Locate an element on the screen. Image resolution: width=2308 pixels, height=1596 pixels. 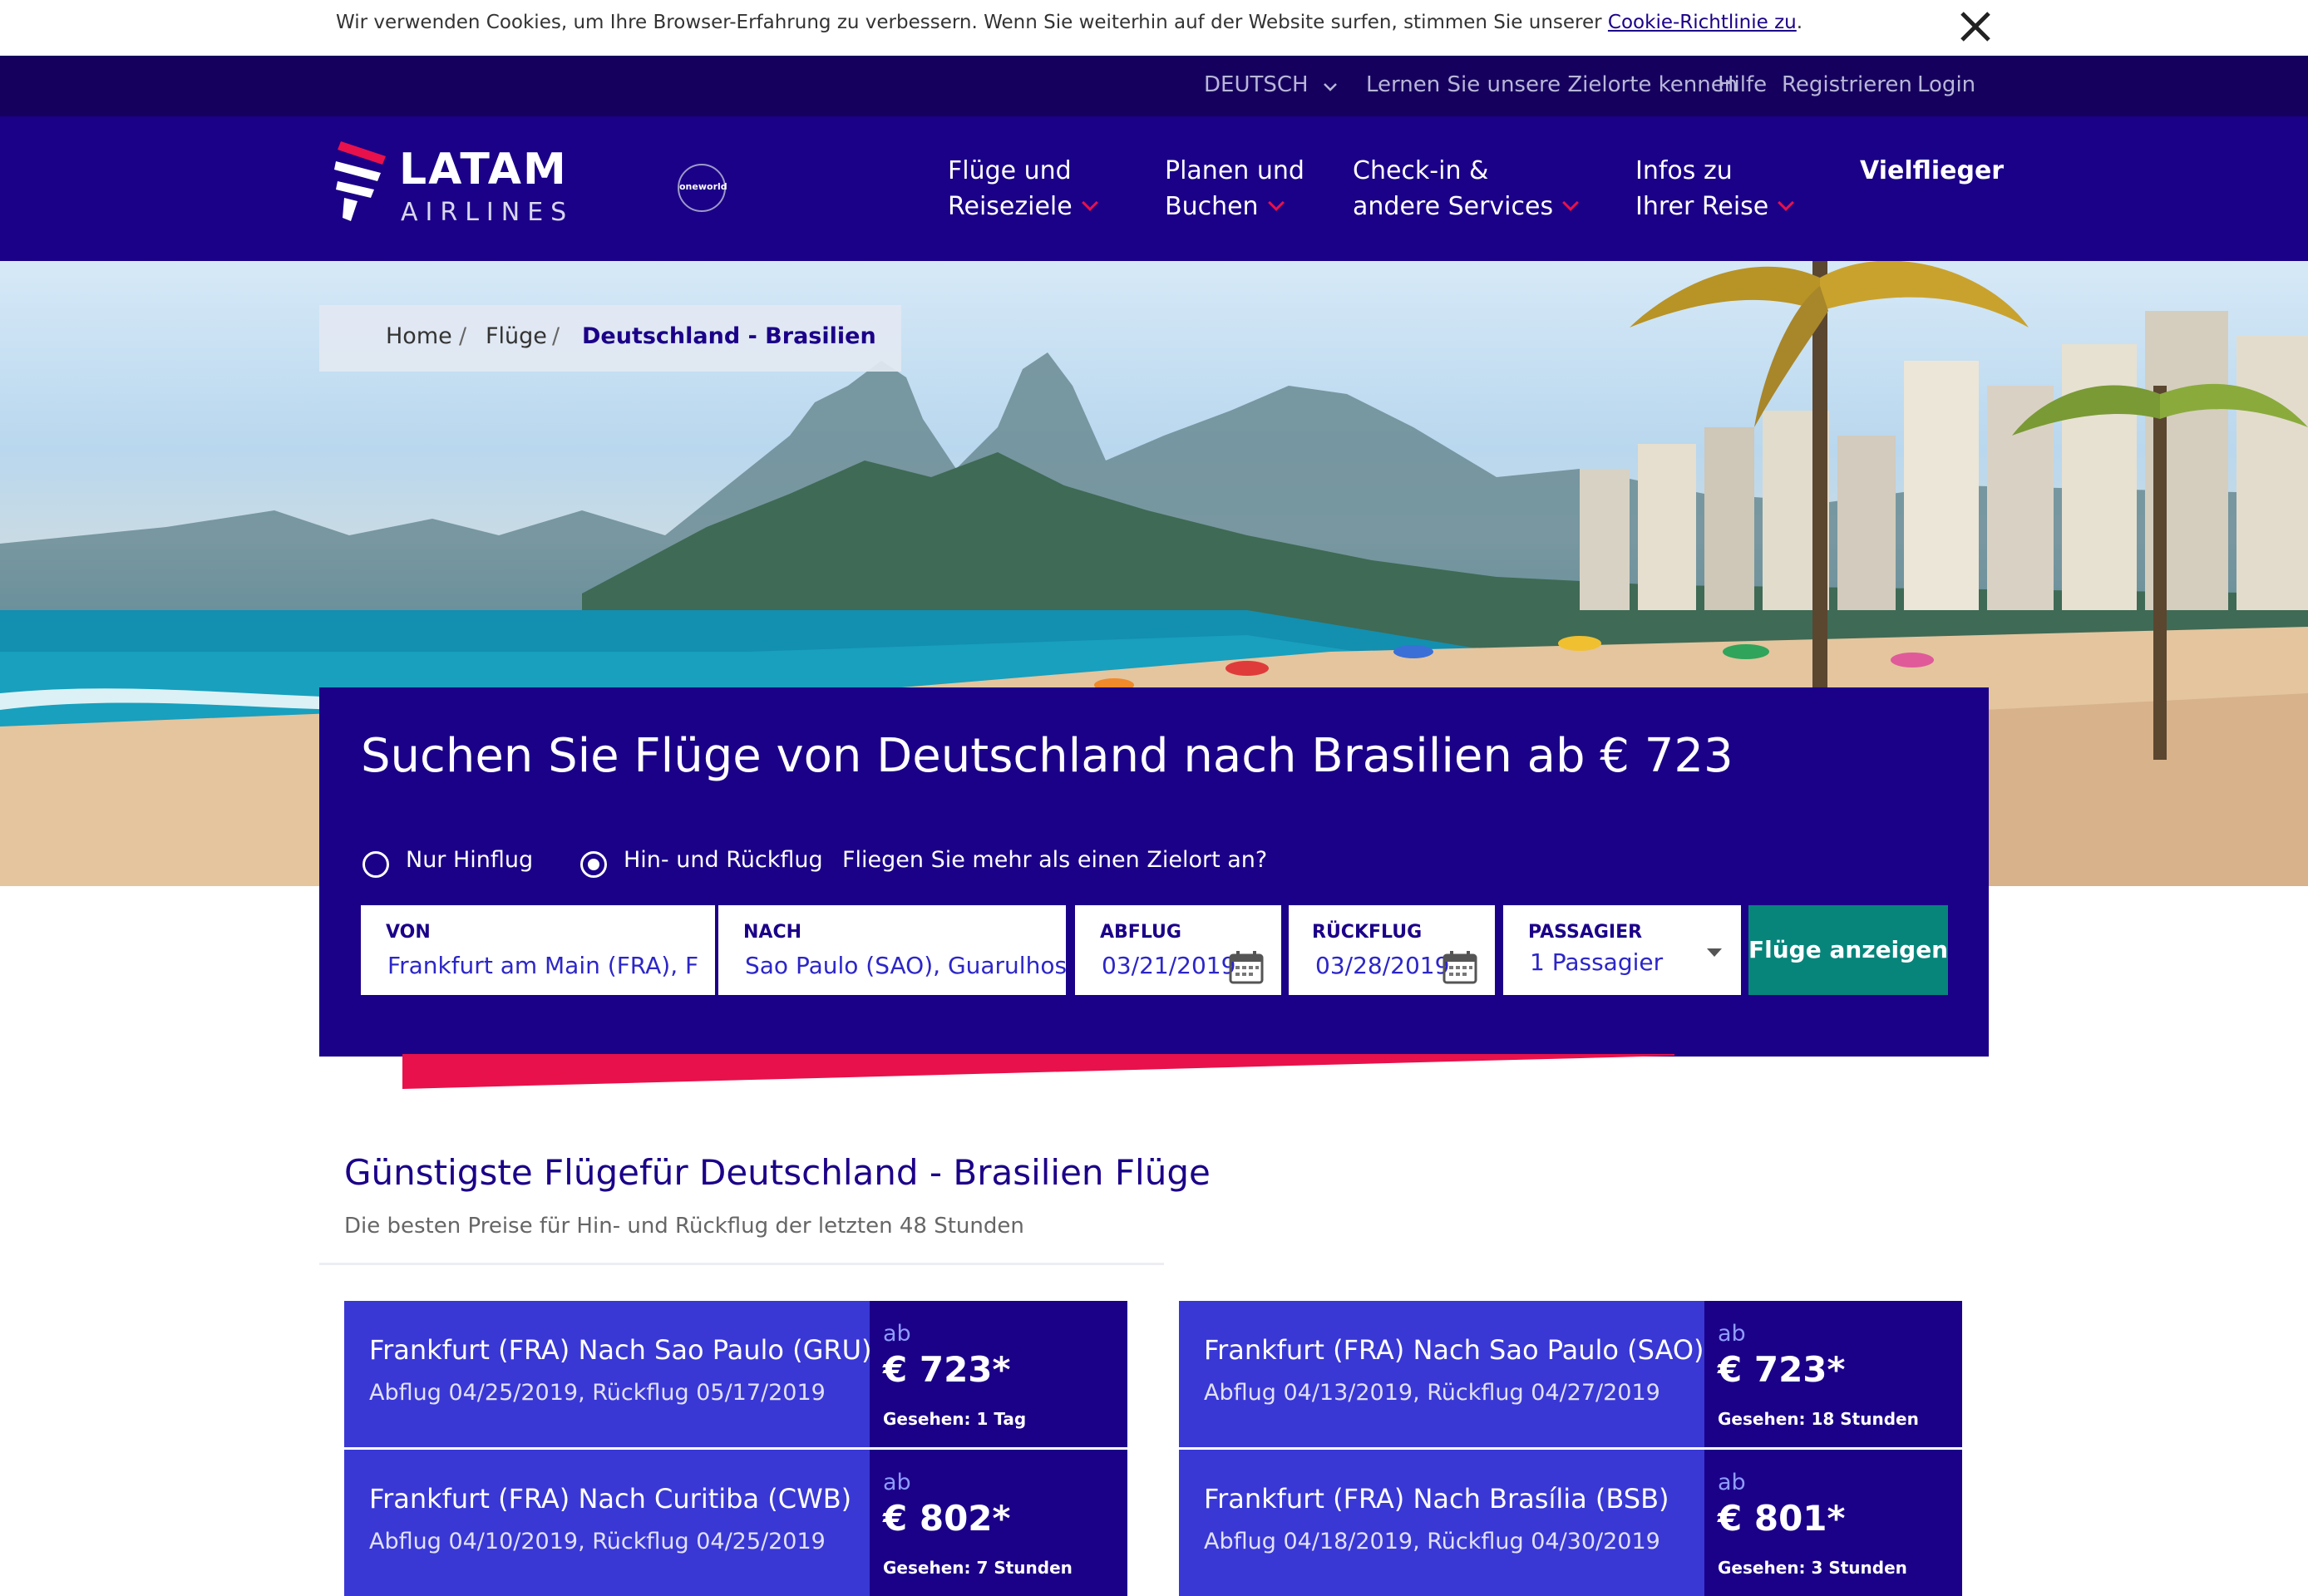
language-selector: DEUTSCH is located at coordinates (1272, 84).